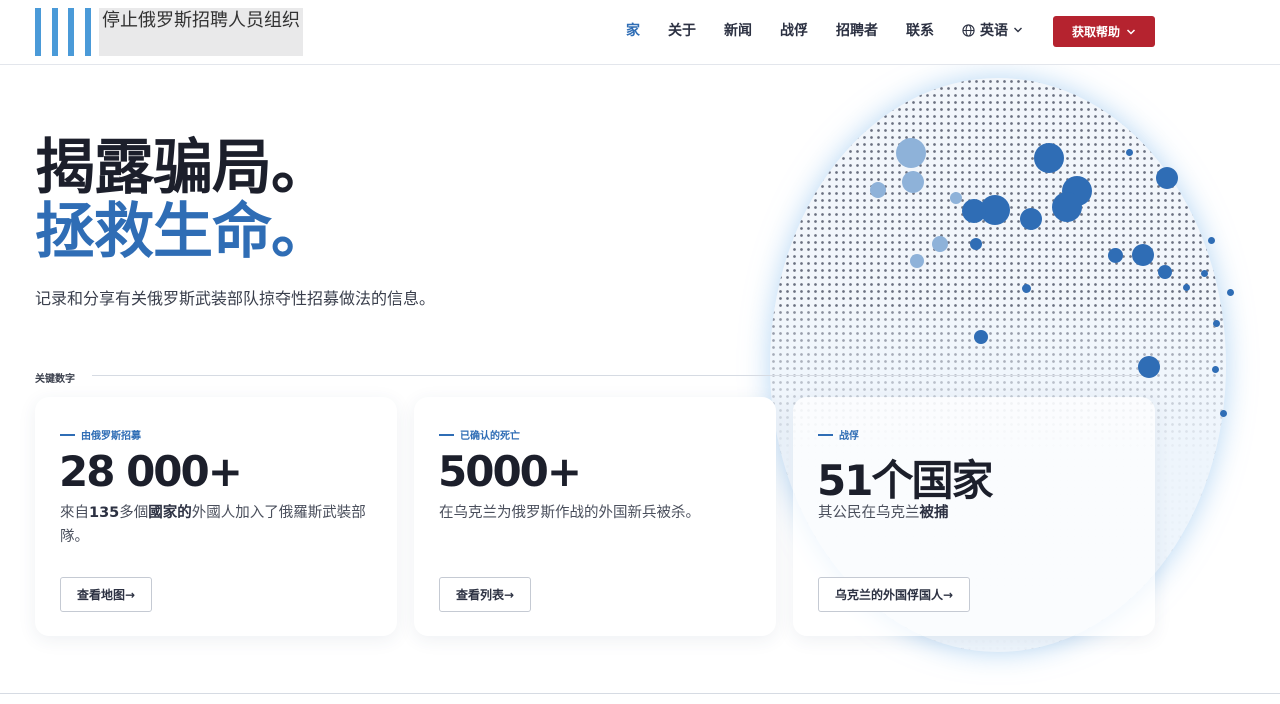  Describe the element at coordinates (201, 32) in the screenshot. I see `logo-text: 停止俄罗斯招聘人员组织` at that location.